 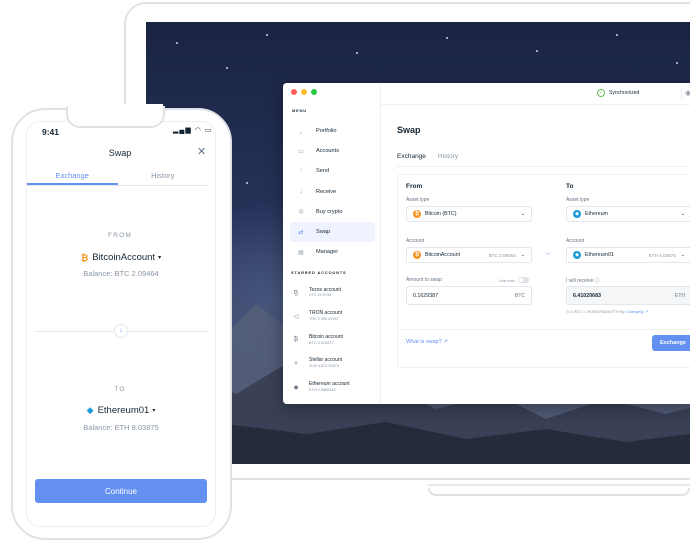 What do you see at coordinates (301, 131) in the screenshot?
I see `chart-icon: ⌞` at bounding box center [301, 131].